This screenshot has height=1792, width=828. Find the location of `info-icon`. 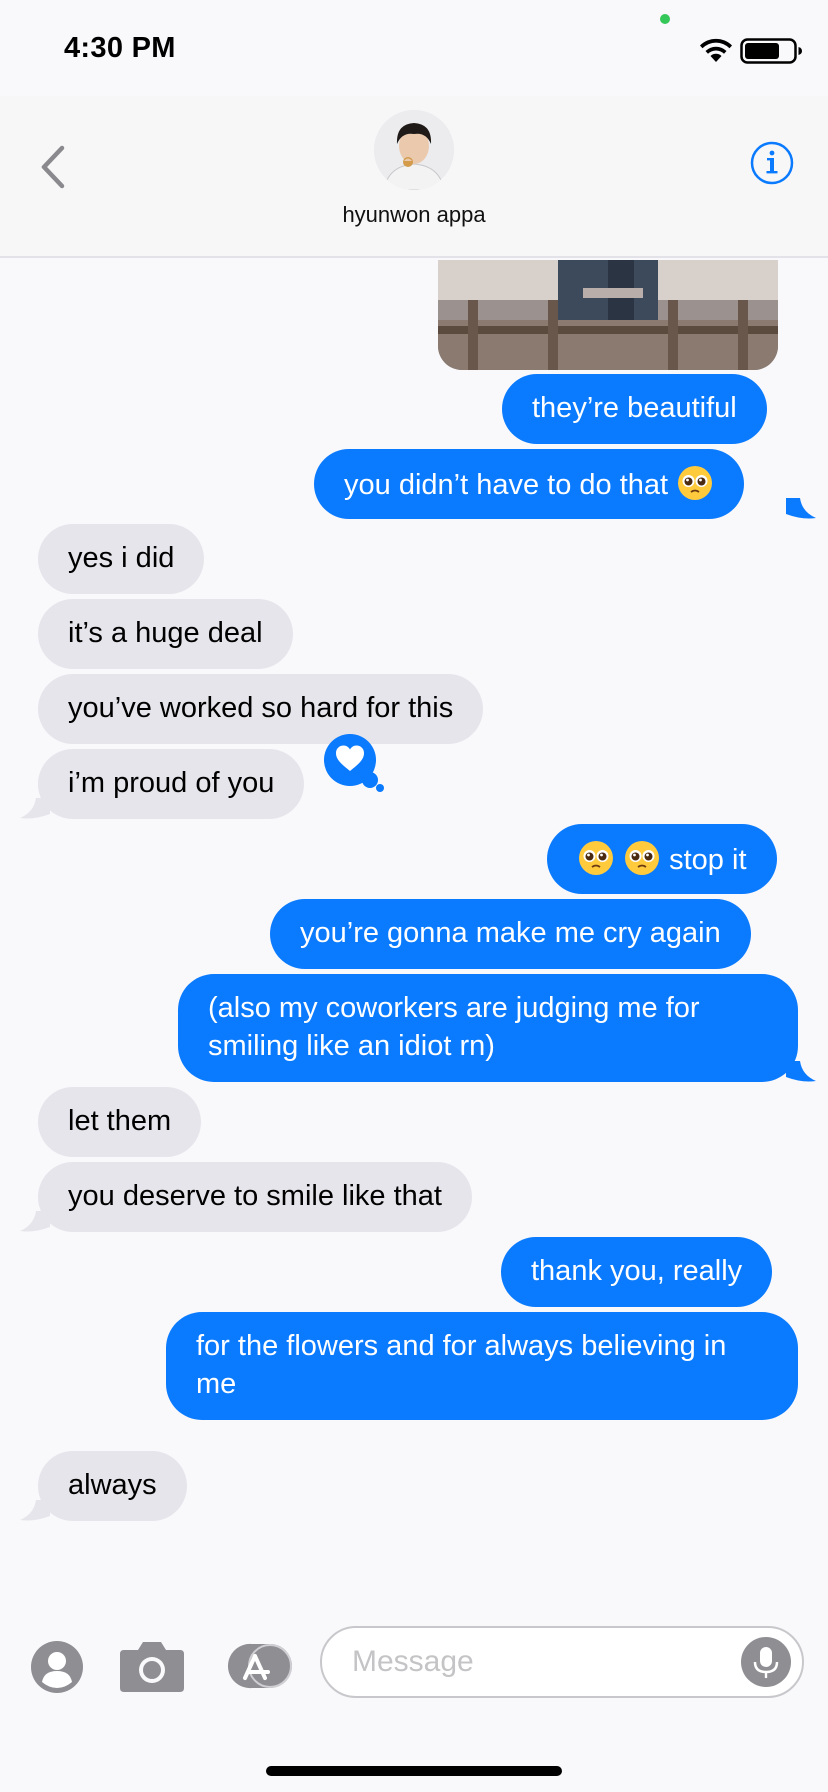

info-icon is located at coordinates (772, 163).